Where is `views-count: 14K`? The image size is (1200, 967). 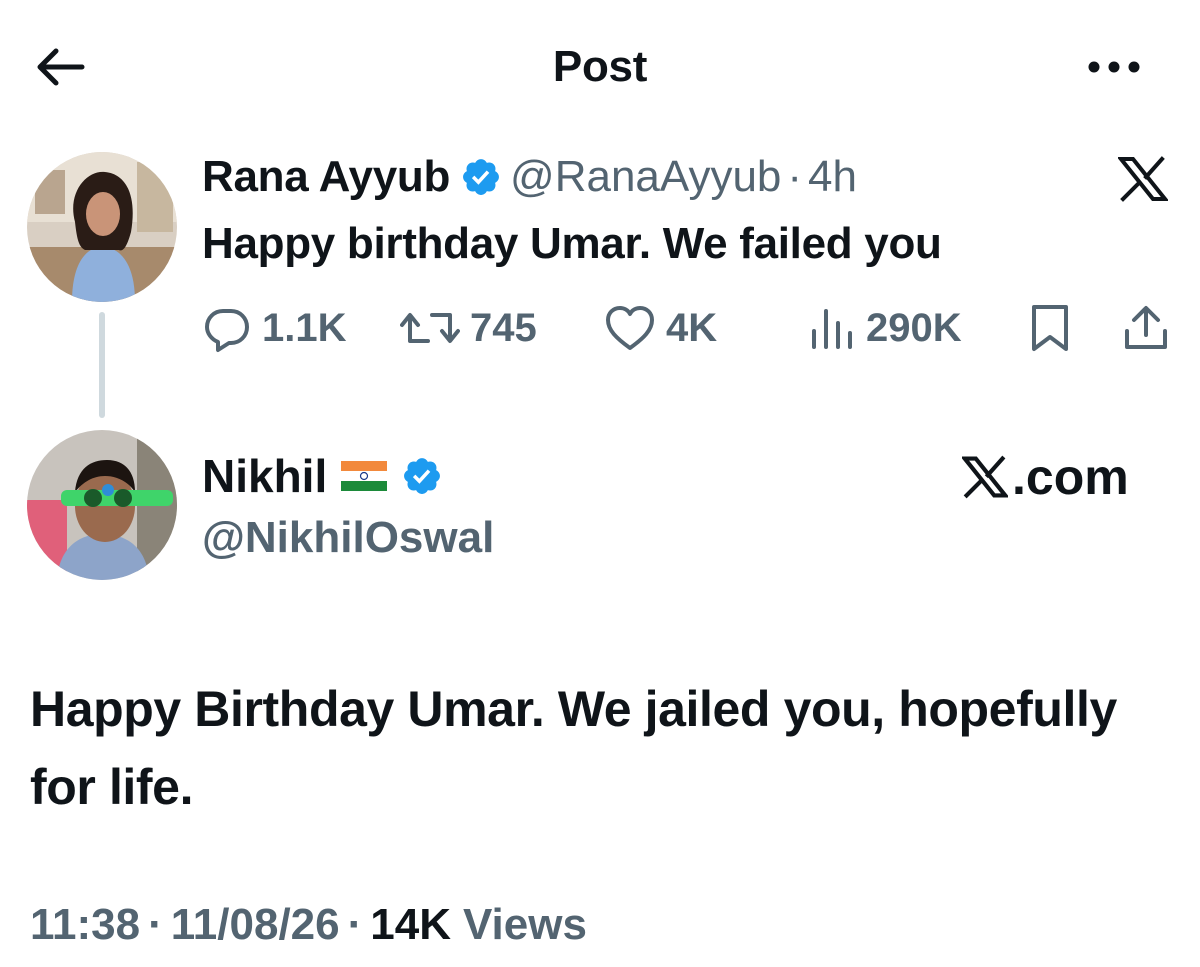
views-count: 14K is located at coordinates (410, 924).